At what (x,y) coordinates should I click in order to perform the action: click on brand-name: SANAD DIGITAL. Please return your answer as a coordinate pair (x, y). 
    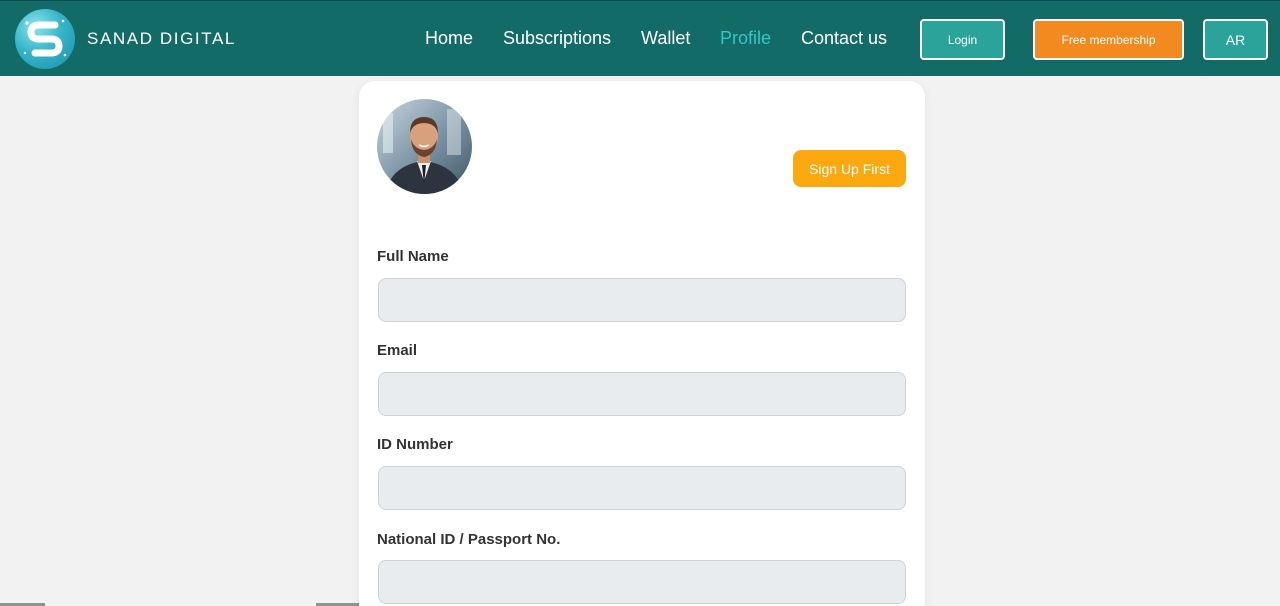
    Looking at the image, I should click on (161, 38).